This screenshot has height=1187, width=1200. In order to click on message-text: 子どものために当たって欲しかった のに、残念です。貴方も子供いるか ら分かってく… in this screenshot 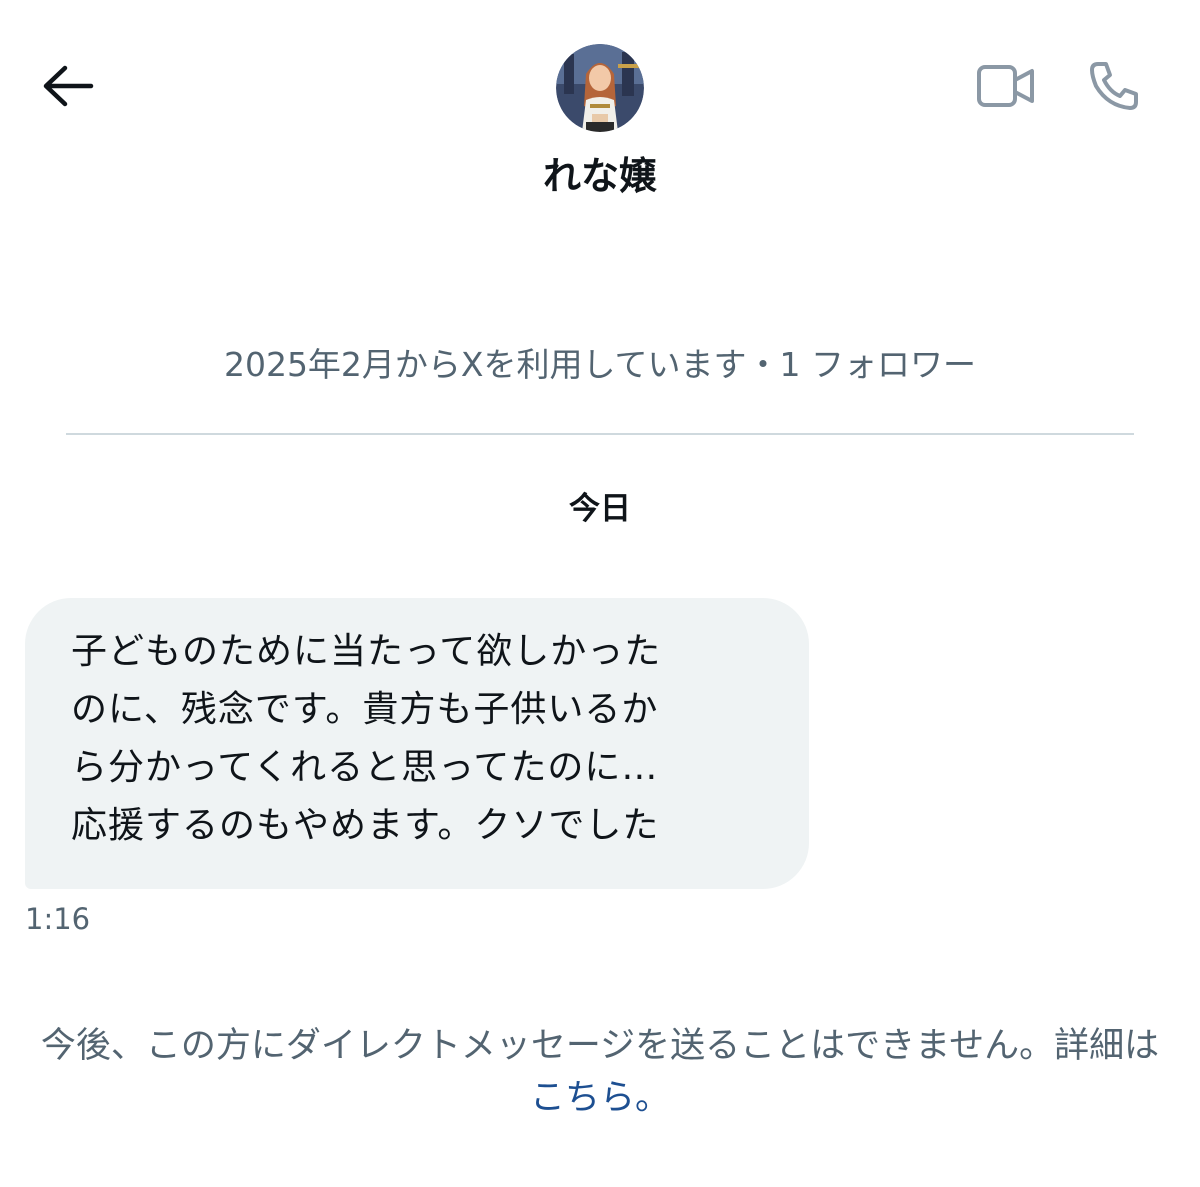, I will do `click(366, 738)`.